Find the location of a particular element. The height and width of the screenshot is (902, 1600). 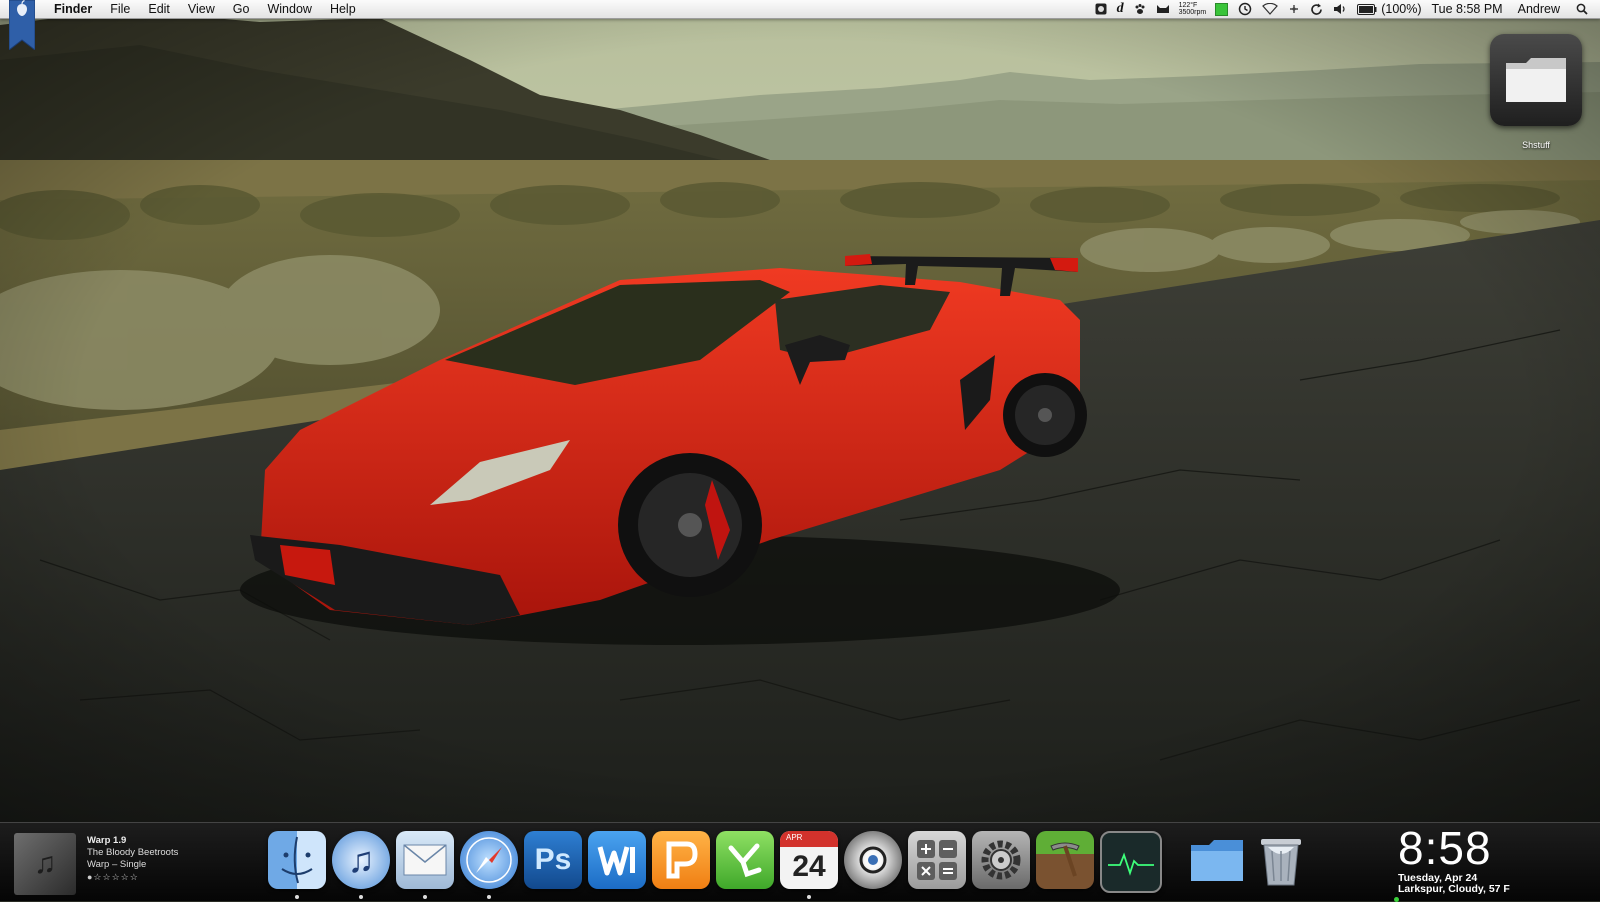

battery-percent: (100%) is located at coordinates (1401, 9).